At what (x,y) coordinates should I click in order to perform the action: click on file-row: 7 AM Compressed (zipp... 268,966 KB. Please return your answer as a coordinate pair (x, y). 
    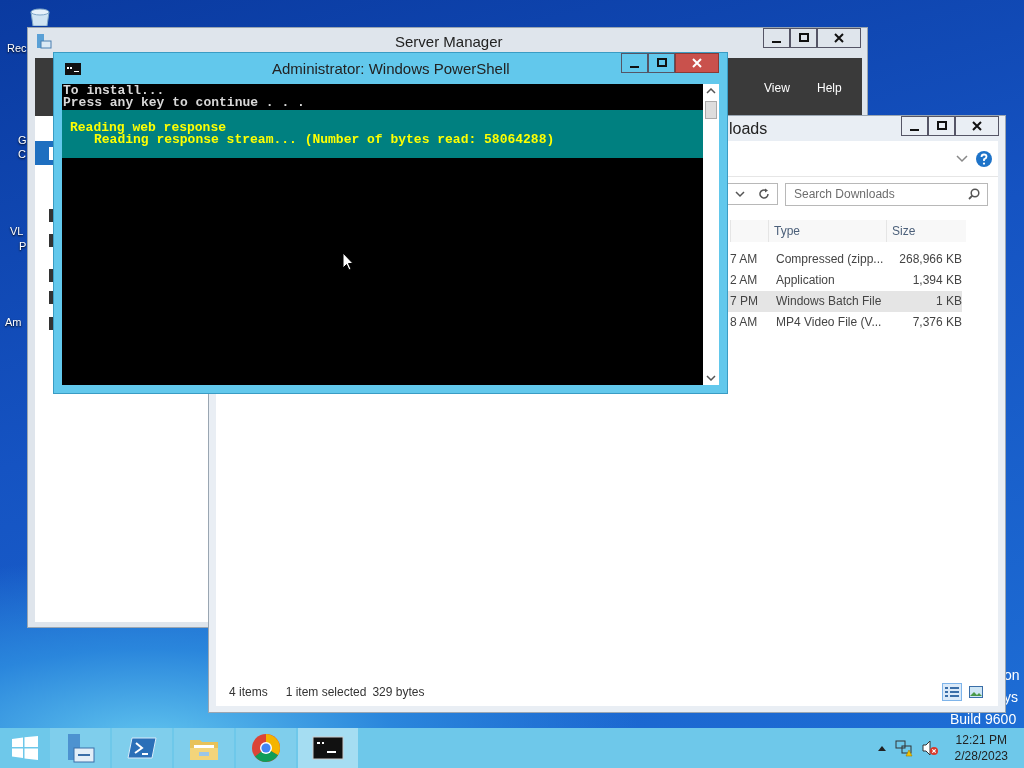
    Looking at the image, I should click on (845, 259).